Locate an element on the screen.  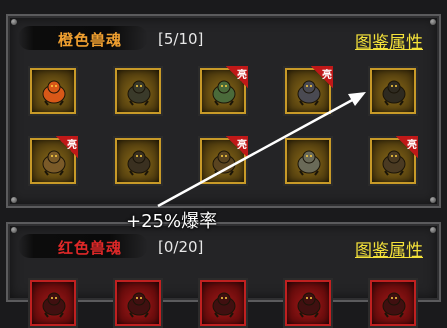
section-header: 橙色兽魂 [5/10] 图鉴属性 is located at coordinates (223, 38).